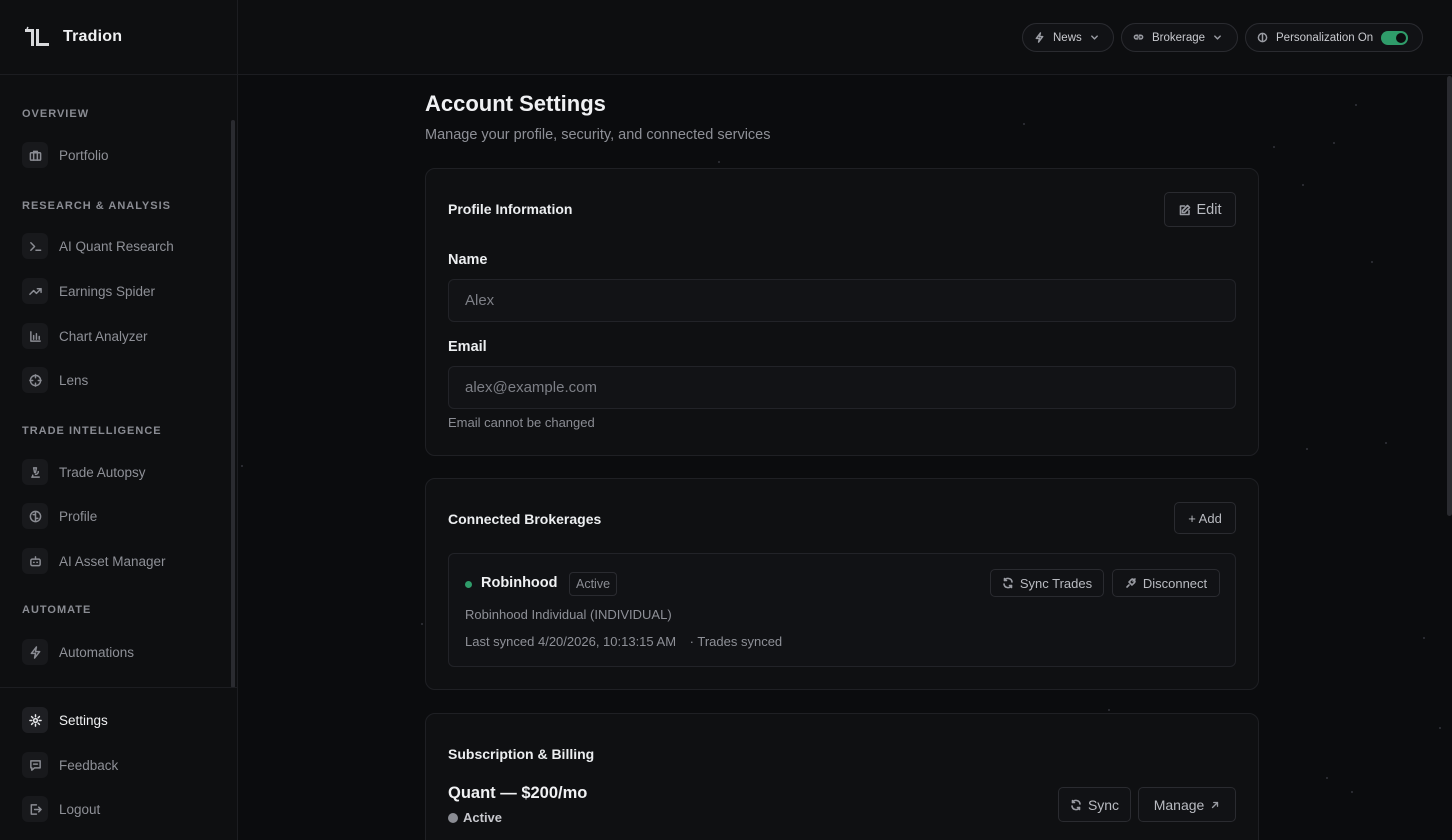  What do you see at coordinates (35, 291) in the screenshot?
I see `trending-up-icon` at bounding box center [35, 291].